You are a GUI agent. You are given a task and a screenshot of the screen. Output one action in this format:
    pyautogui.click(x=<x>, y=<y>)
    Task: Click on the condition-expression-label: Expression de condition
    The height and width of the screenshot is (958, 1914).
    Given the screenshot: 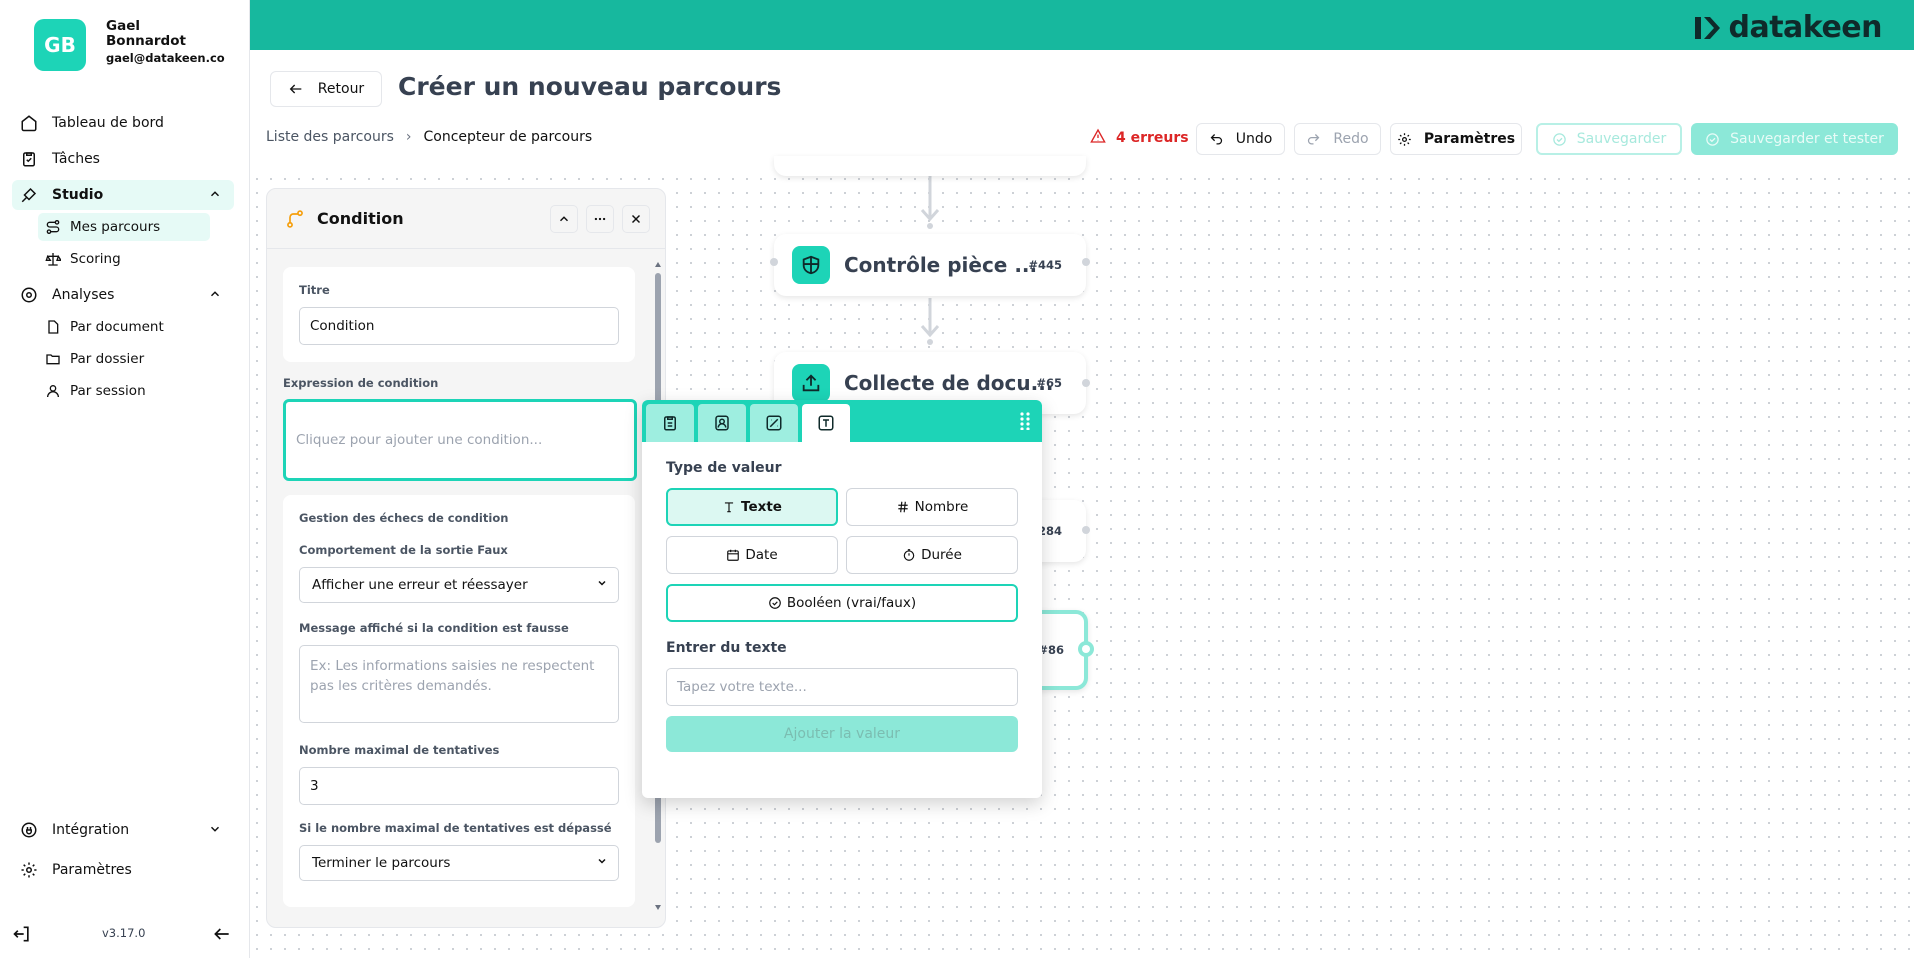 What is the action you would take?
    pyautogui.click(x=361, y=383)
    